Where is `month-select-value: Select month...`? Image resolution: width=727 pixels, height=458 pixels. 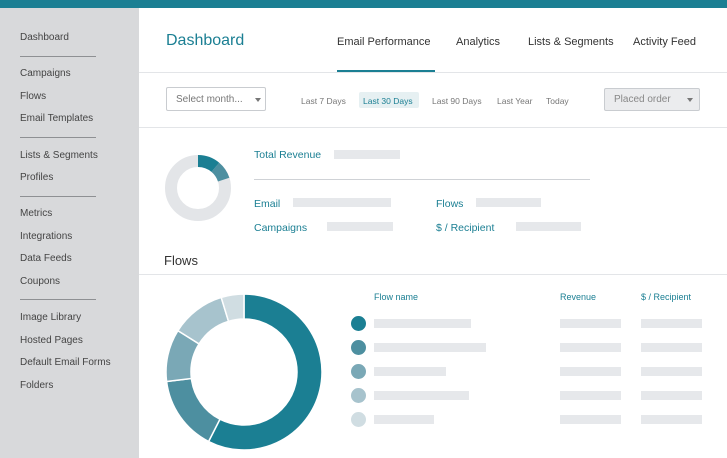 month-select-value: Select month... is located at coordinates (209, 99).